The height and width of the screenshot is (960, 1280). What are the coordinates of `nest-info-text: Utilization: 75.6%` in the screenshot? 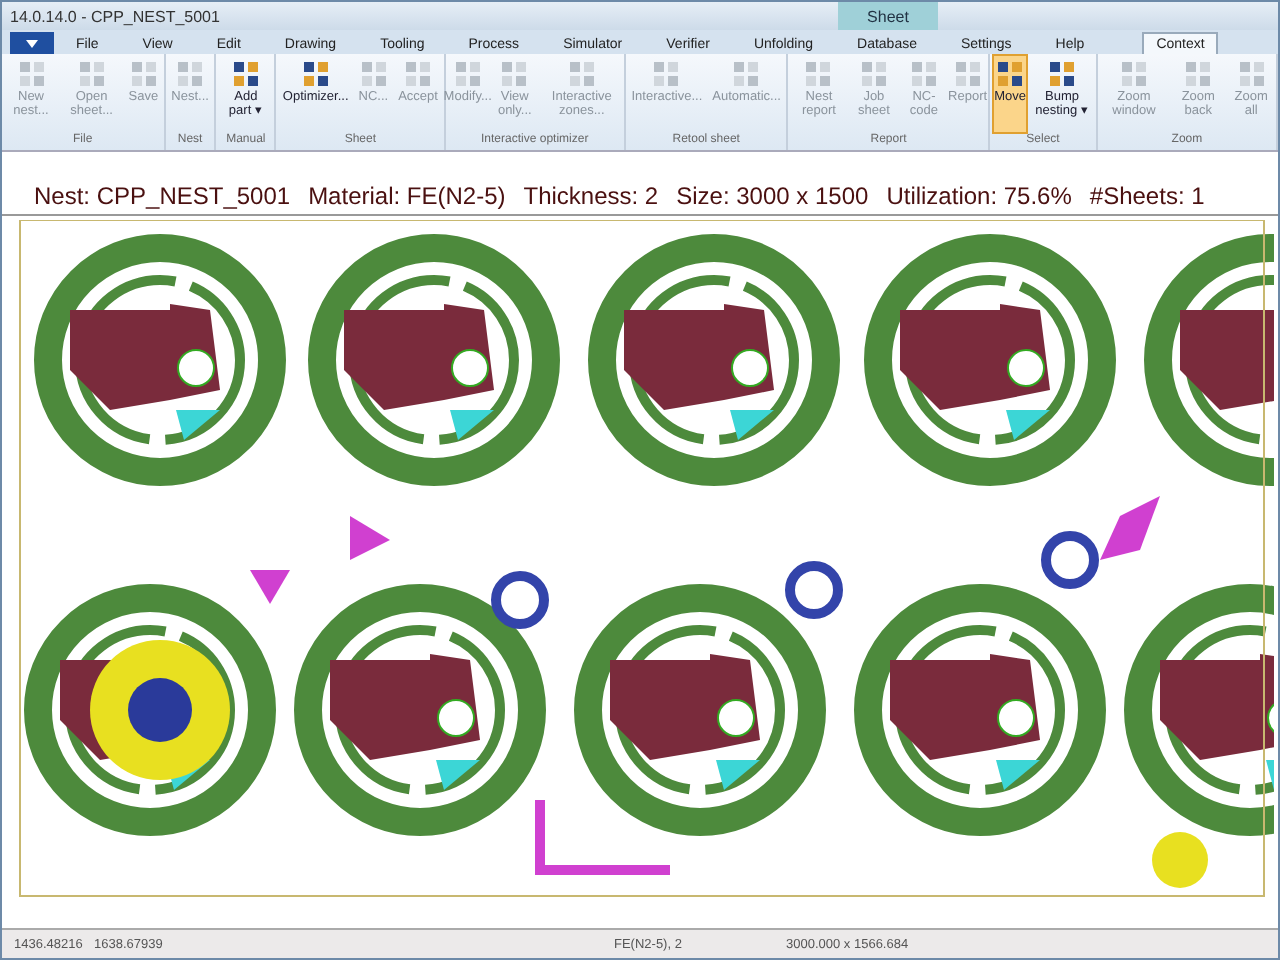 It's located at (979, 196).